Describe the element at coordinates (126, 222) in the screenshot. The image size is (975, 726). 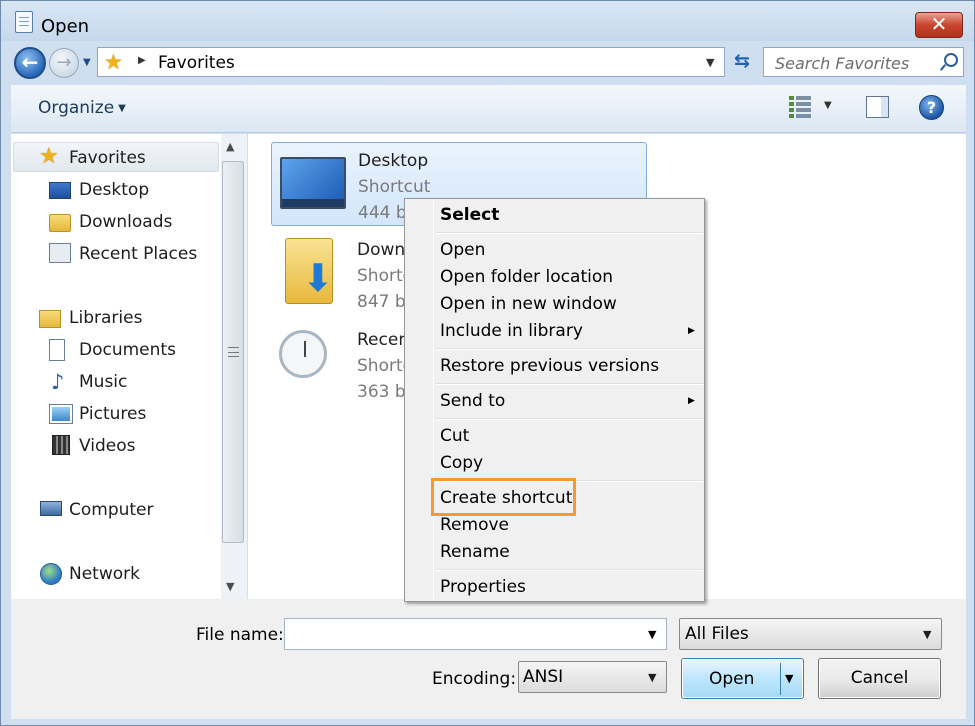
I see `sidebar-item-label: Downloads` at that location.